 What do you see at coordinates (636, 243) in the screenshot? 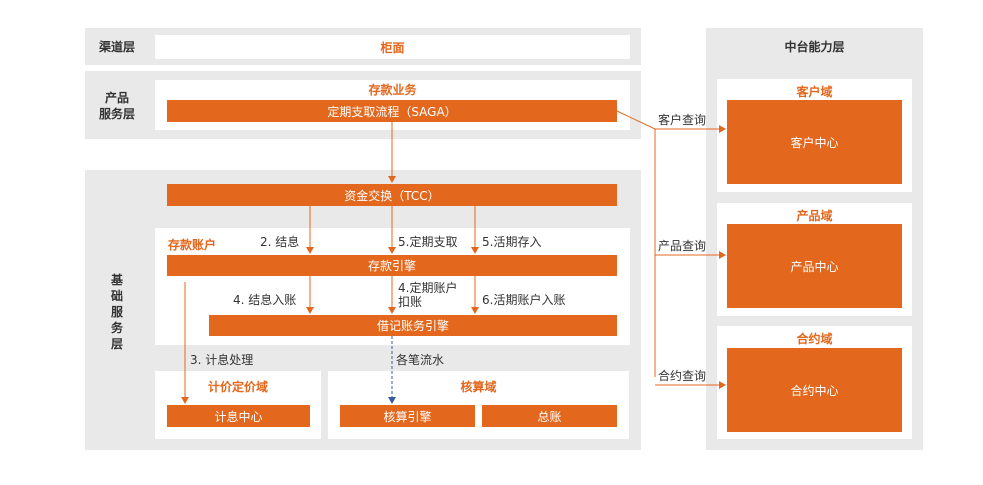
I see `saga-to-middle-connector` at bounding box center [636, 243].